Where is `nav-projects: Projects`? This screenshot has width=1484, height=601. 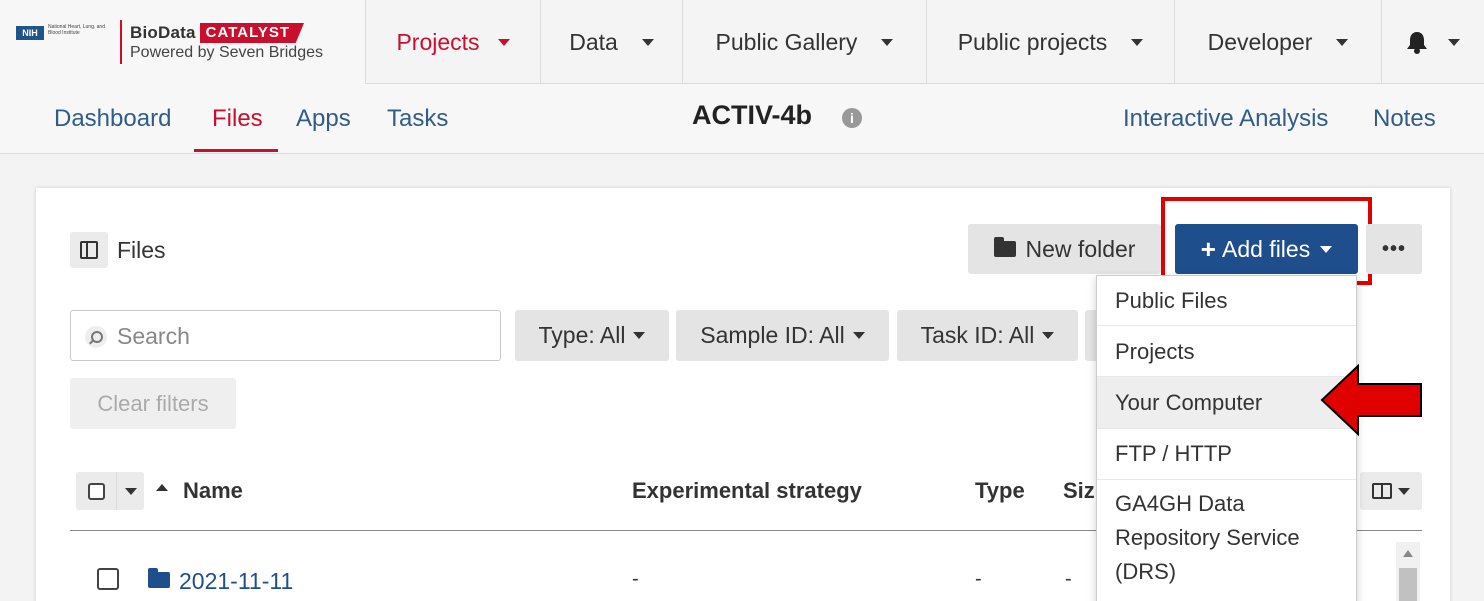 nav-projects: Projects is located at coordinates (453, 42).